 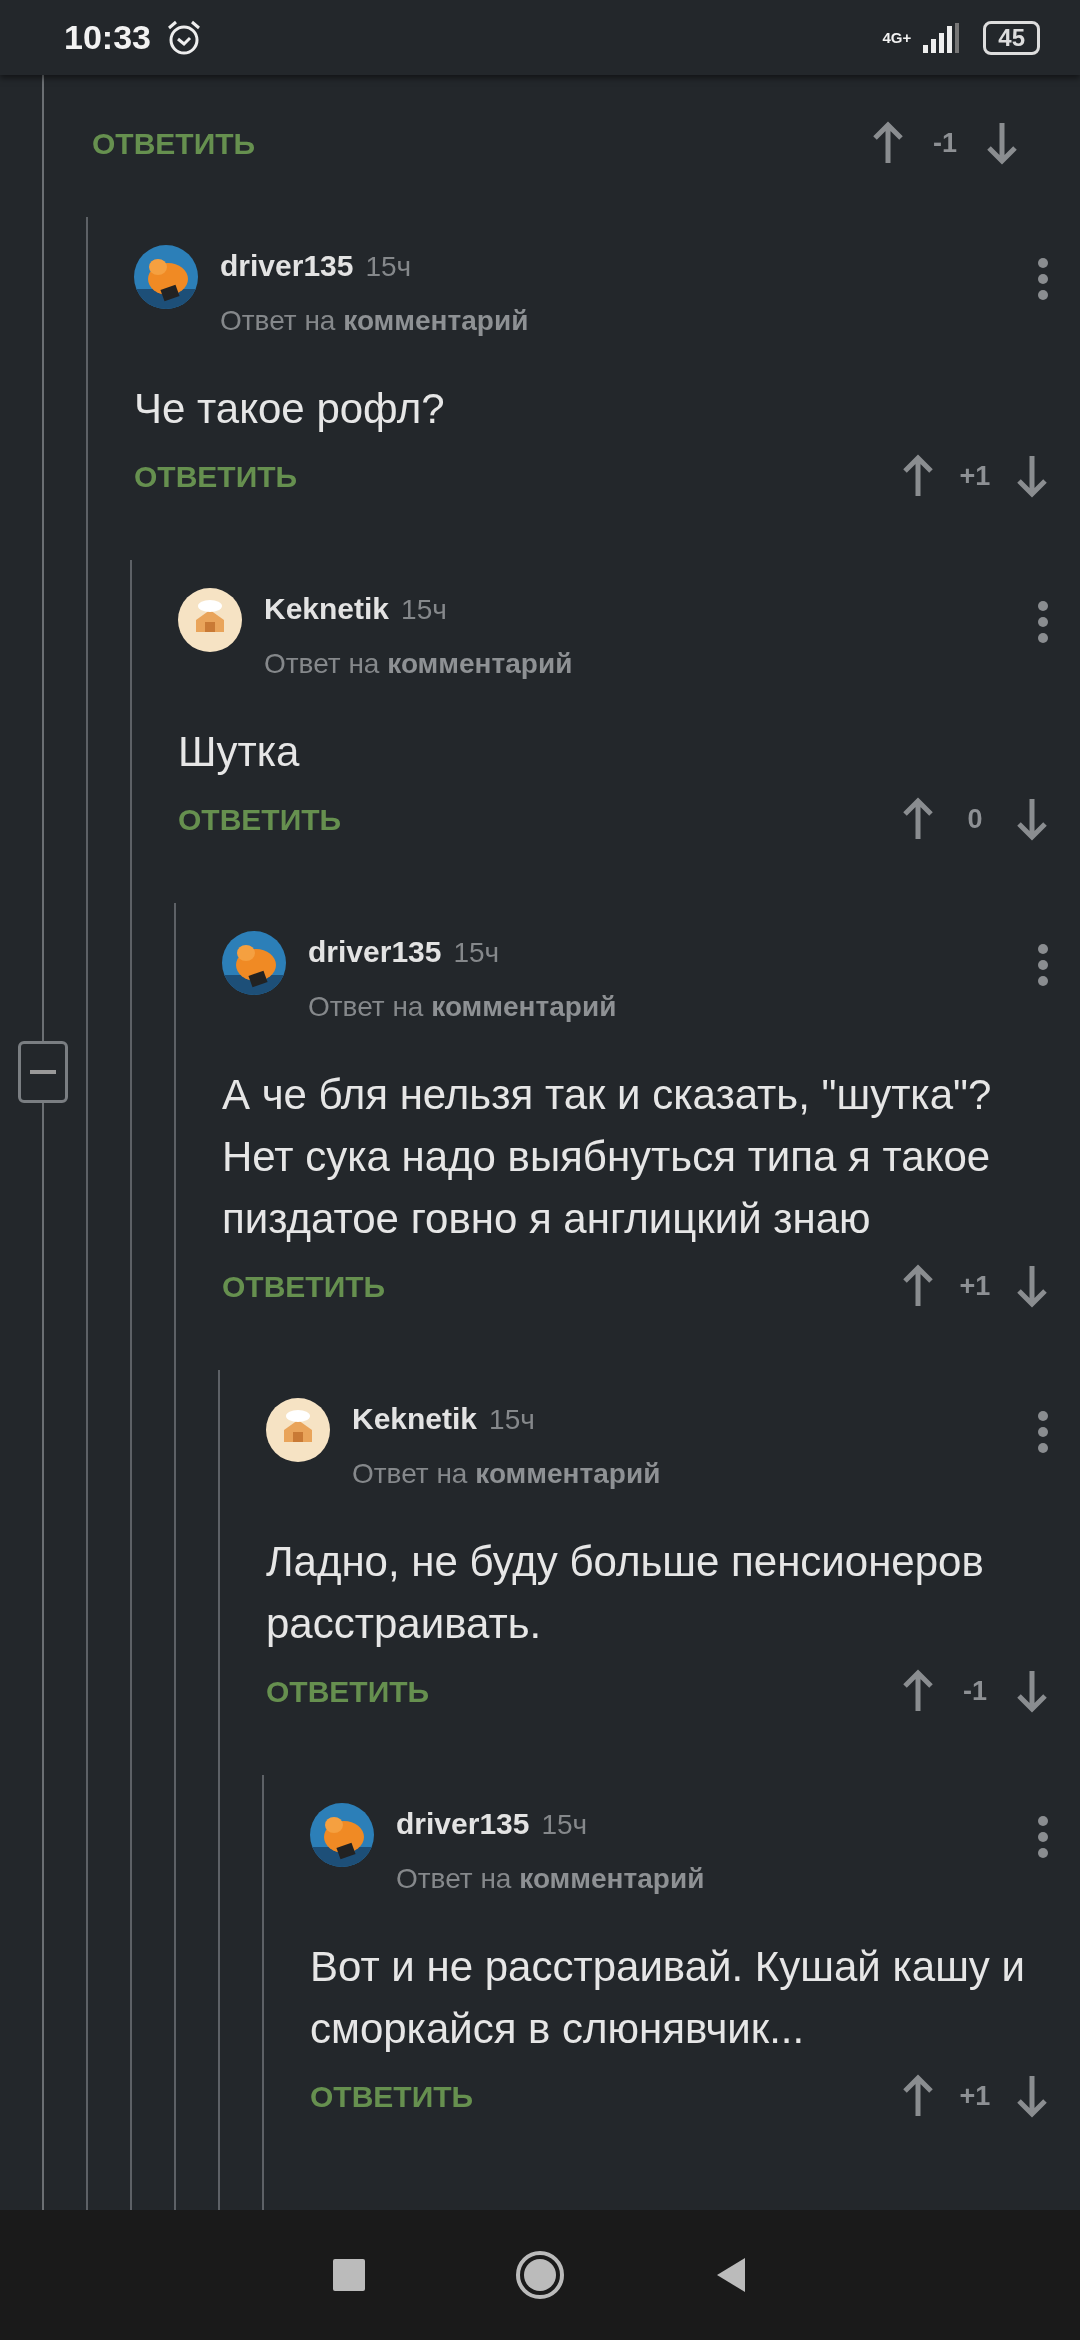 What do you see at coordinates (897, 37) in the screenshot?
I see `network-type: 4G+` at bounding box center [897, 37].